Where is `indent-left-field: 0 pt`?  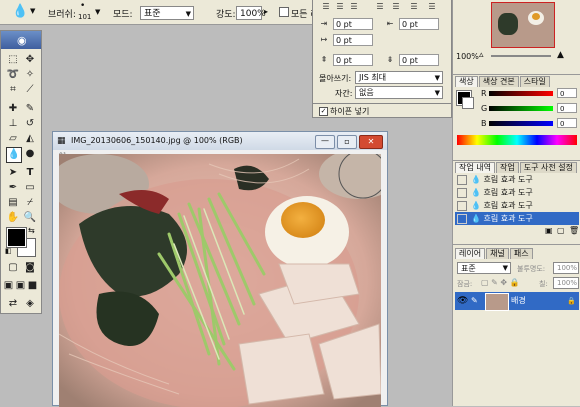
indent-left-field: 0 pt is located at coordinates (353, 24).